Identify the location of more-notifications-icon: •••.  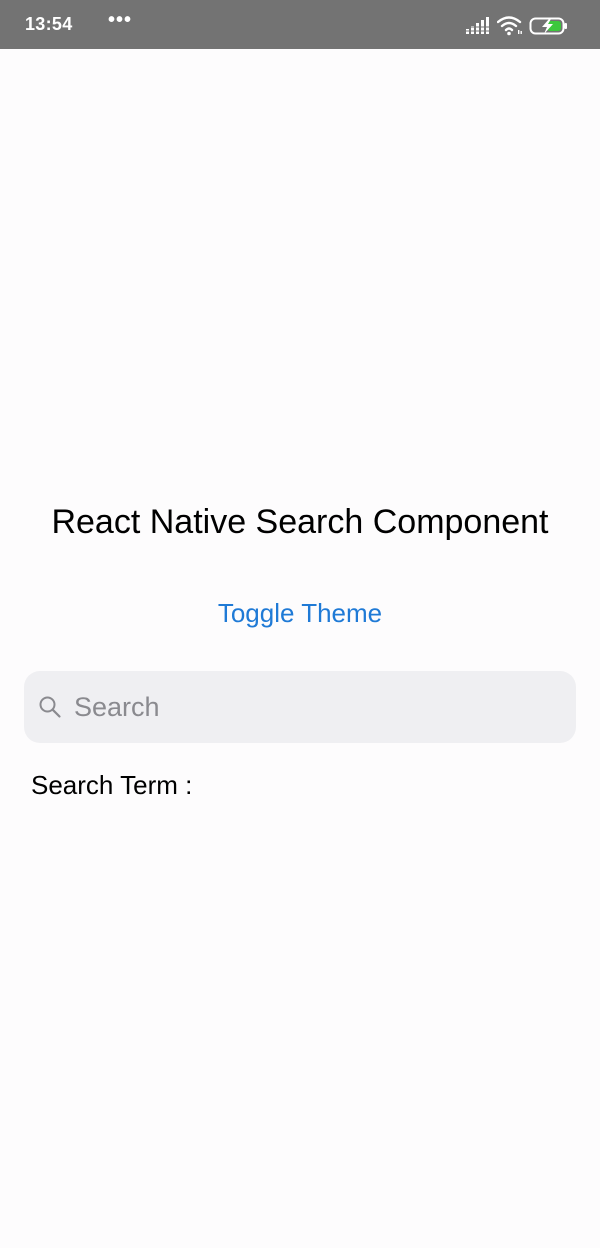
(120, 20).